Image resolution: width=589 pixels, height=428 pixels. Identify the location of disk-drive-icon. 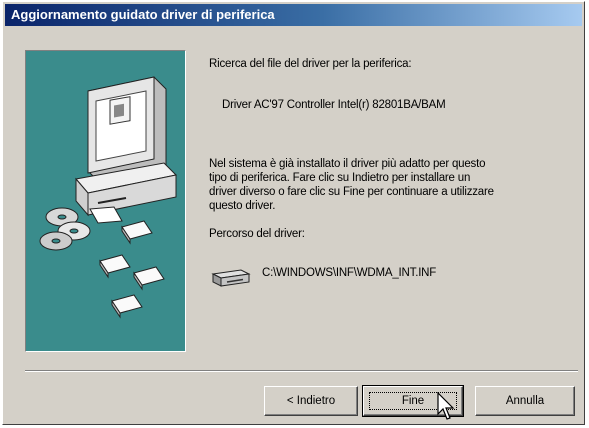
(231, 278).